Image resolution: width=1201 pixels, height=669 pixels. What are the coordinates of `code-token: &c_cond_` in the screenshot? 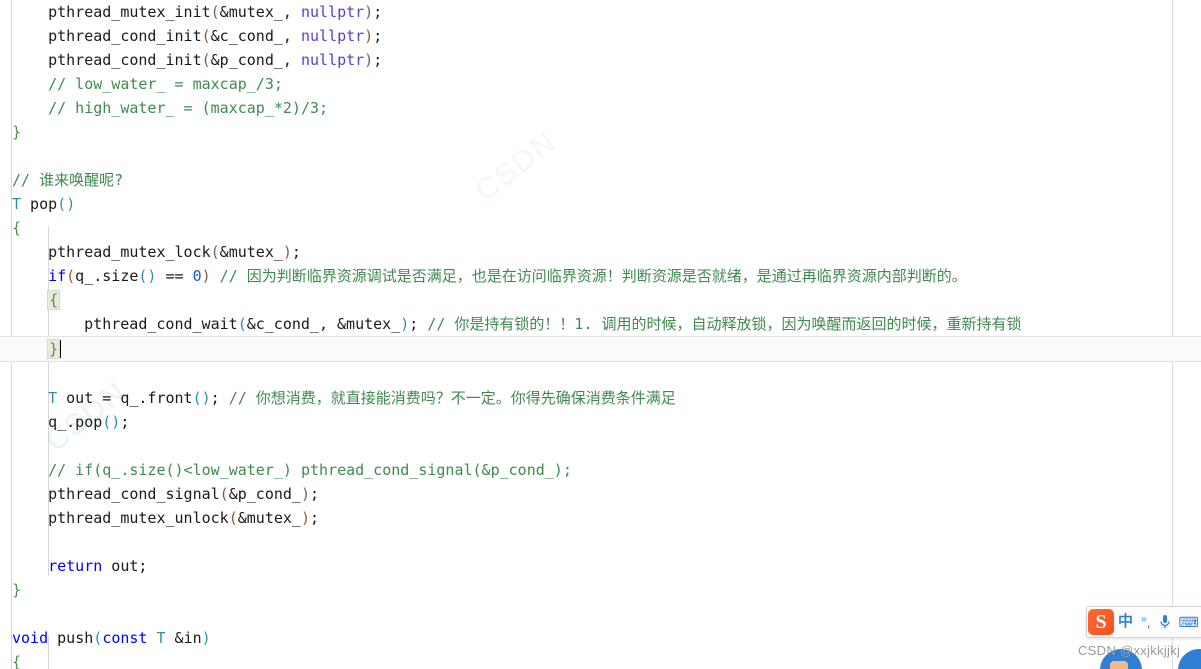 It's located at (282, 324).